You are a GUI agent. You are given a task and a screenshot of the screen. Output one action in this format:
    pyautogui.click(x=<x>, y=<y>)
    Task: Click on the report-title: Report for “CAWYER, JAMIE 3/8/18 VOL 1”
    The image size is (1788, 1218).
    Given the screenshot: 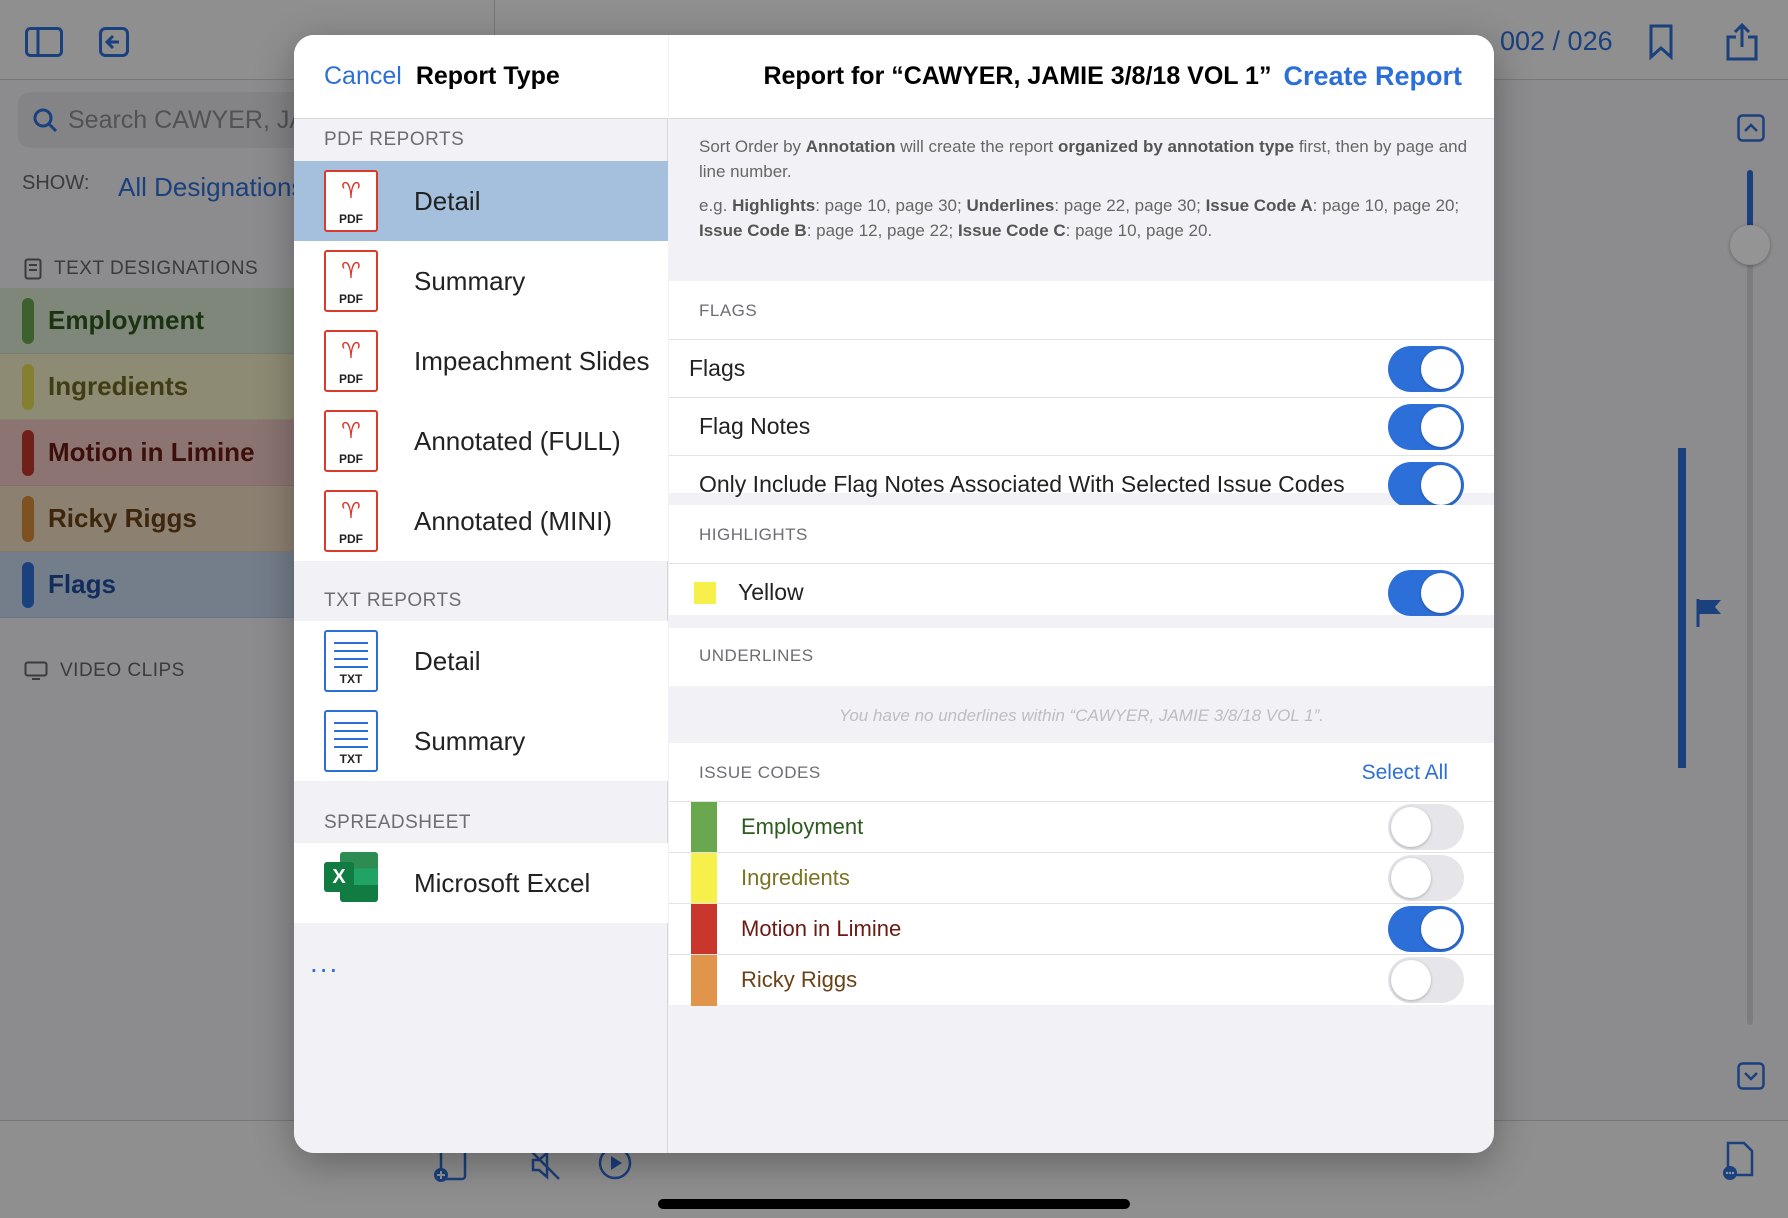 What is the action you would take?
    pyautogui.click(x=1017, y=76)
    